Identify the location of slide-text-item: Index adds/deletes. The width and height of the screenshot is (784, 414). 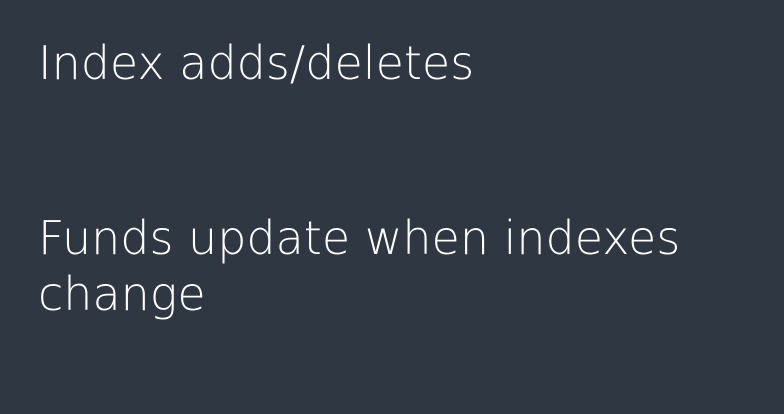
(256, 63).